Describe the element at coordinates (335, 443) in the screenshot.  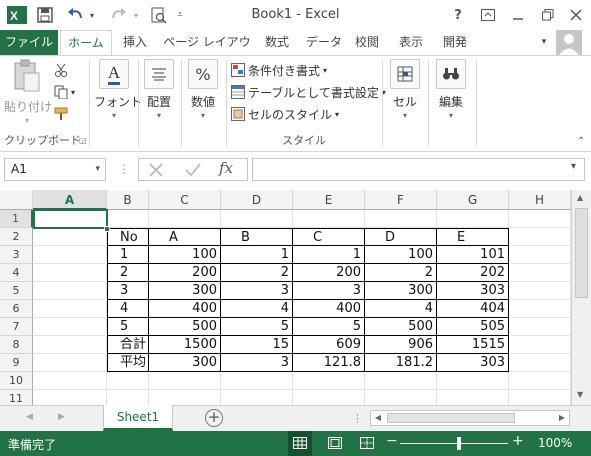
I see `page-layout-view-icon` at that location.